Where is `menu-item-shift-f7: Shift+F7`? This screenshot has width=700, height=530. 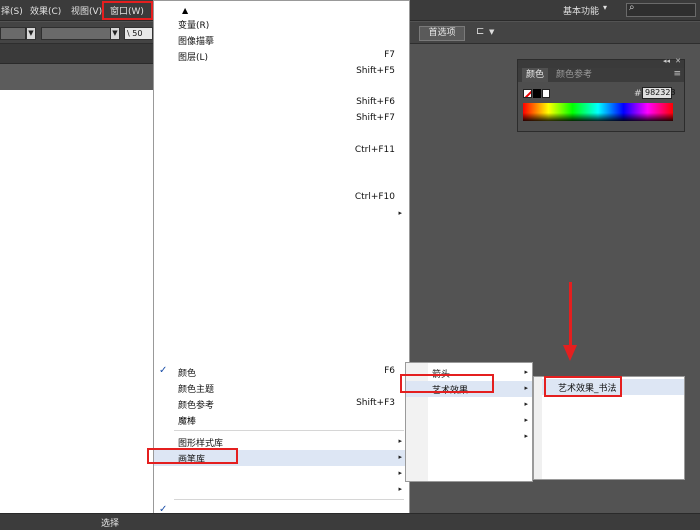 menu-item-shift-f7: Shift+F7 is located at coordinates (281, 119).